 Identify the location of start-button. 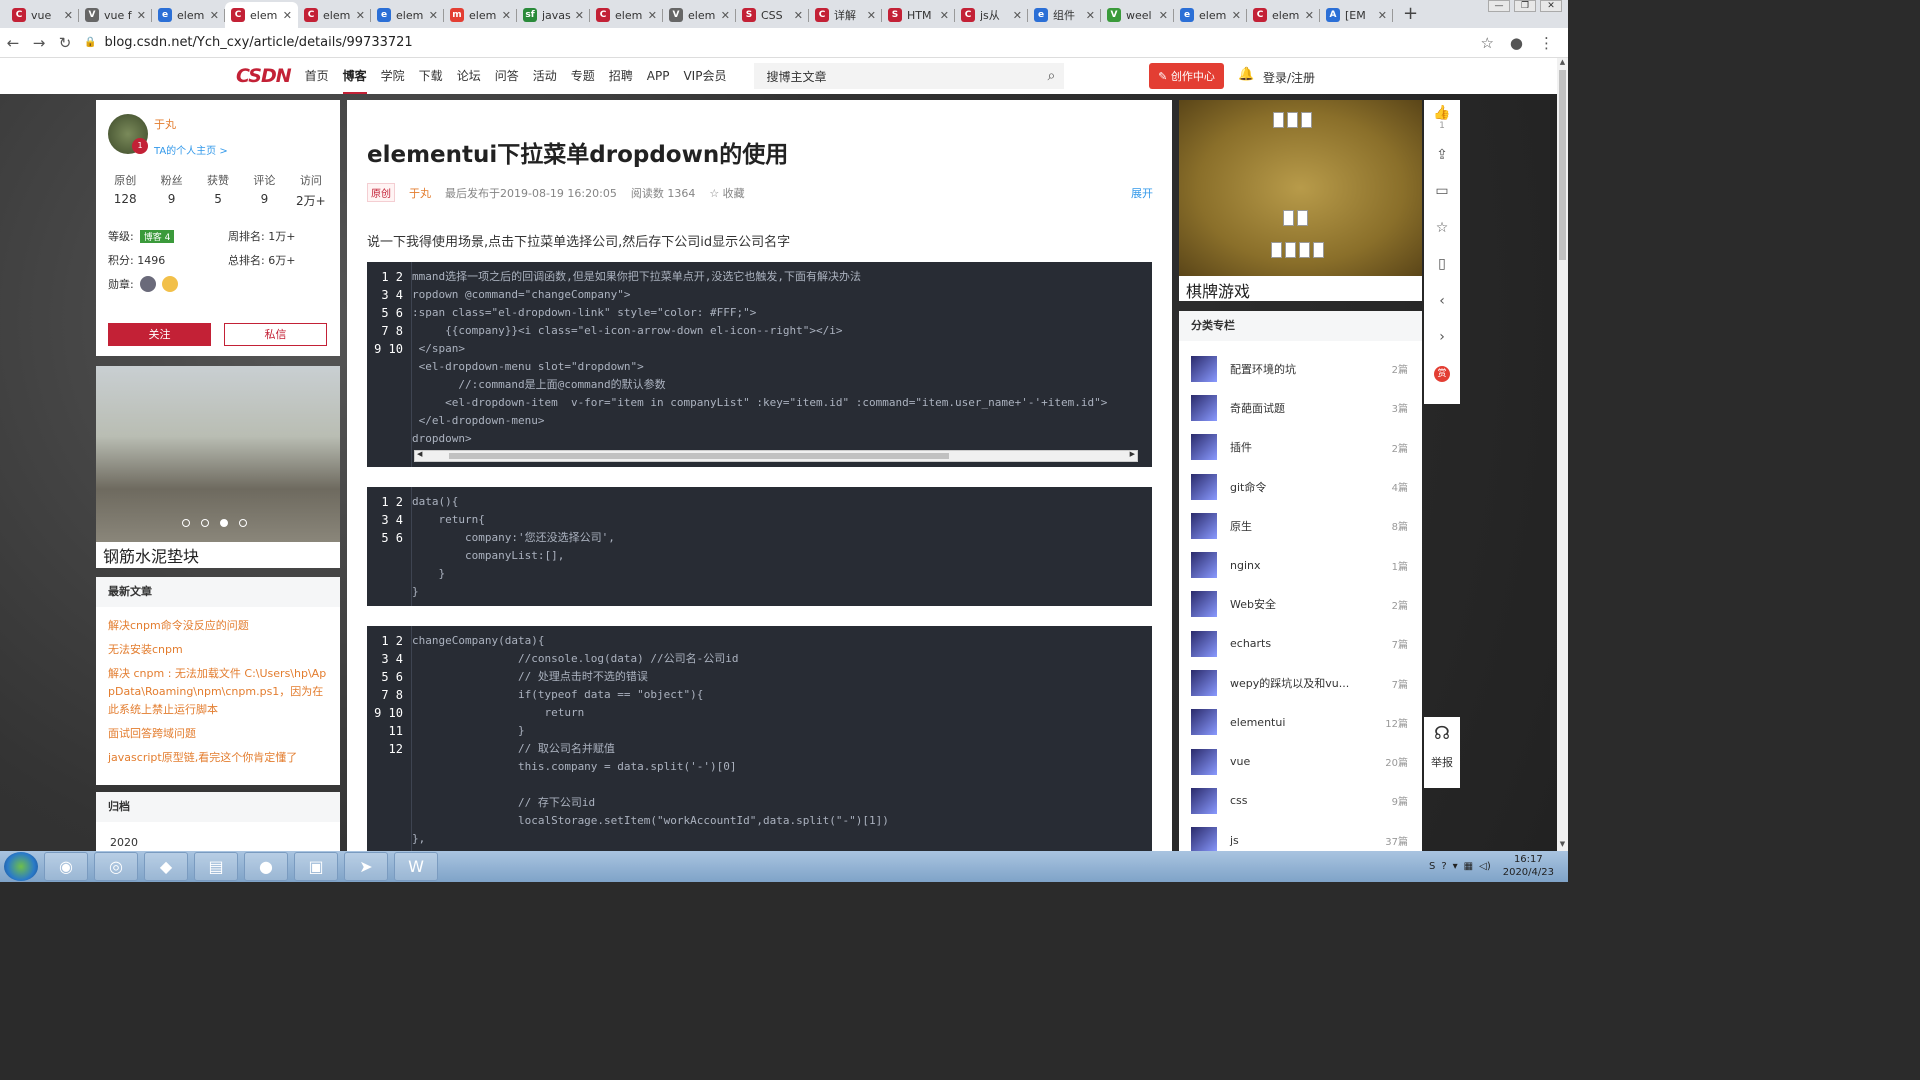
(21, 866).